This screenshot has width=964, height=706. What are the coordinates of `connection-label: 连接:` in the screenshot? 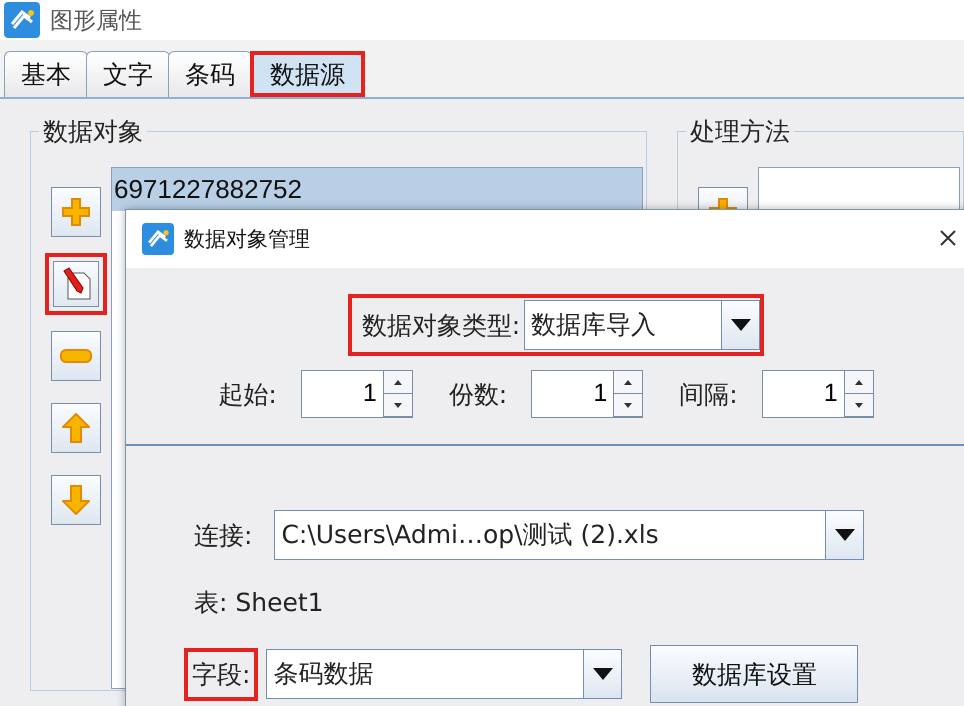 It's located at (223, 536).